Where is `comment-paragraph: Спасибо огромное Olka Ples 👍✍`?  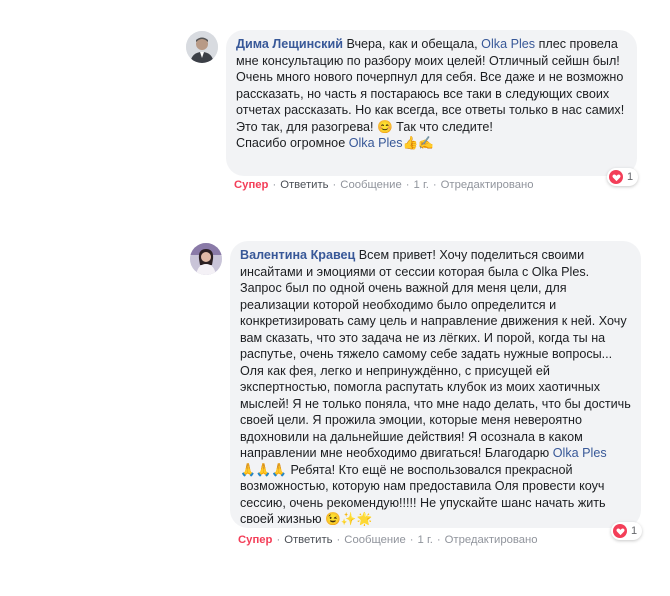 comment-paragraph: Спасибо огромное Olka Ples 👍✍ is located at coordinates (431, 143).